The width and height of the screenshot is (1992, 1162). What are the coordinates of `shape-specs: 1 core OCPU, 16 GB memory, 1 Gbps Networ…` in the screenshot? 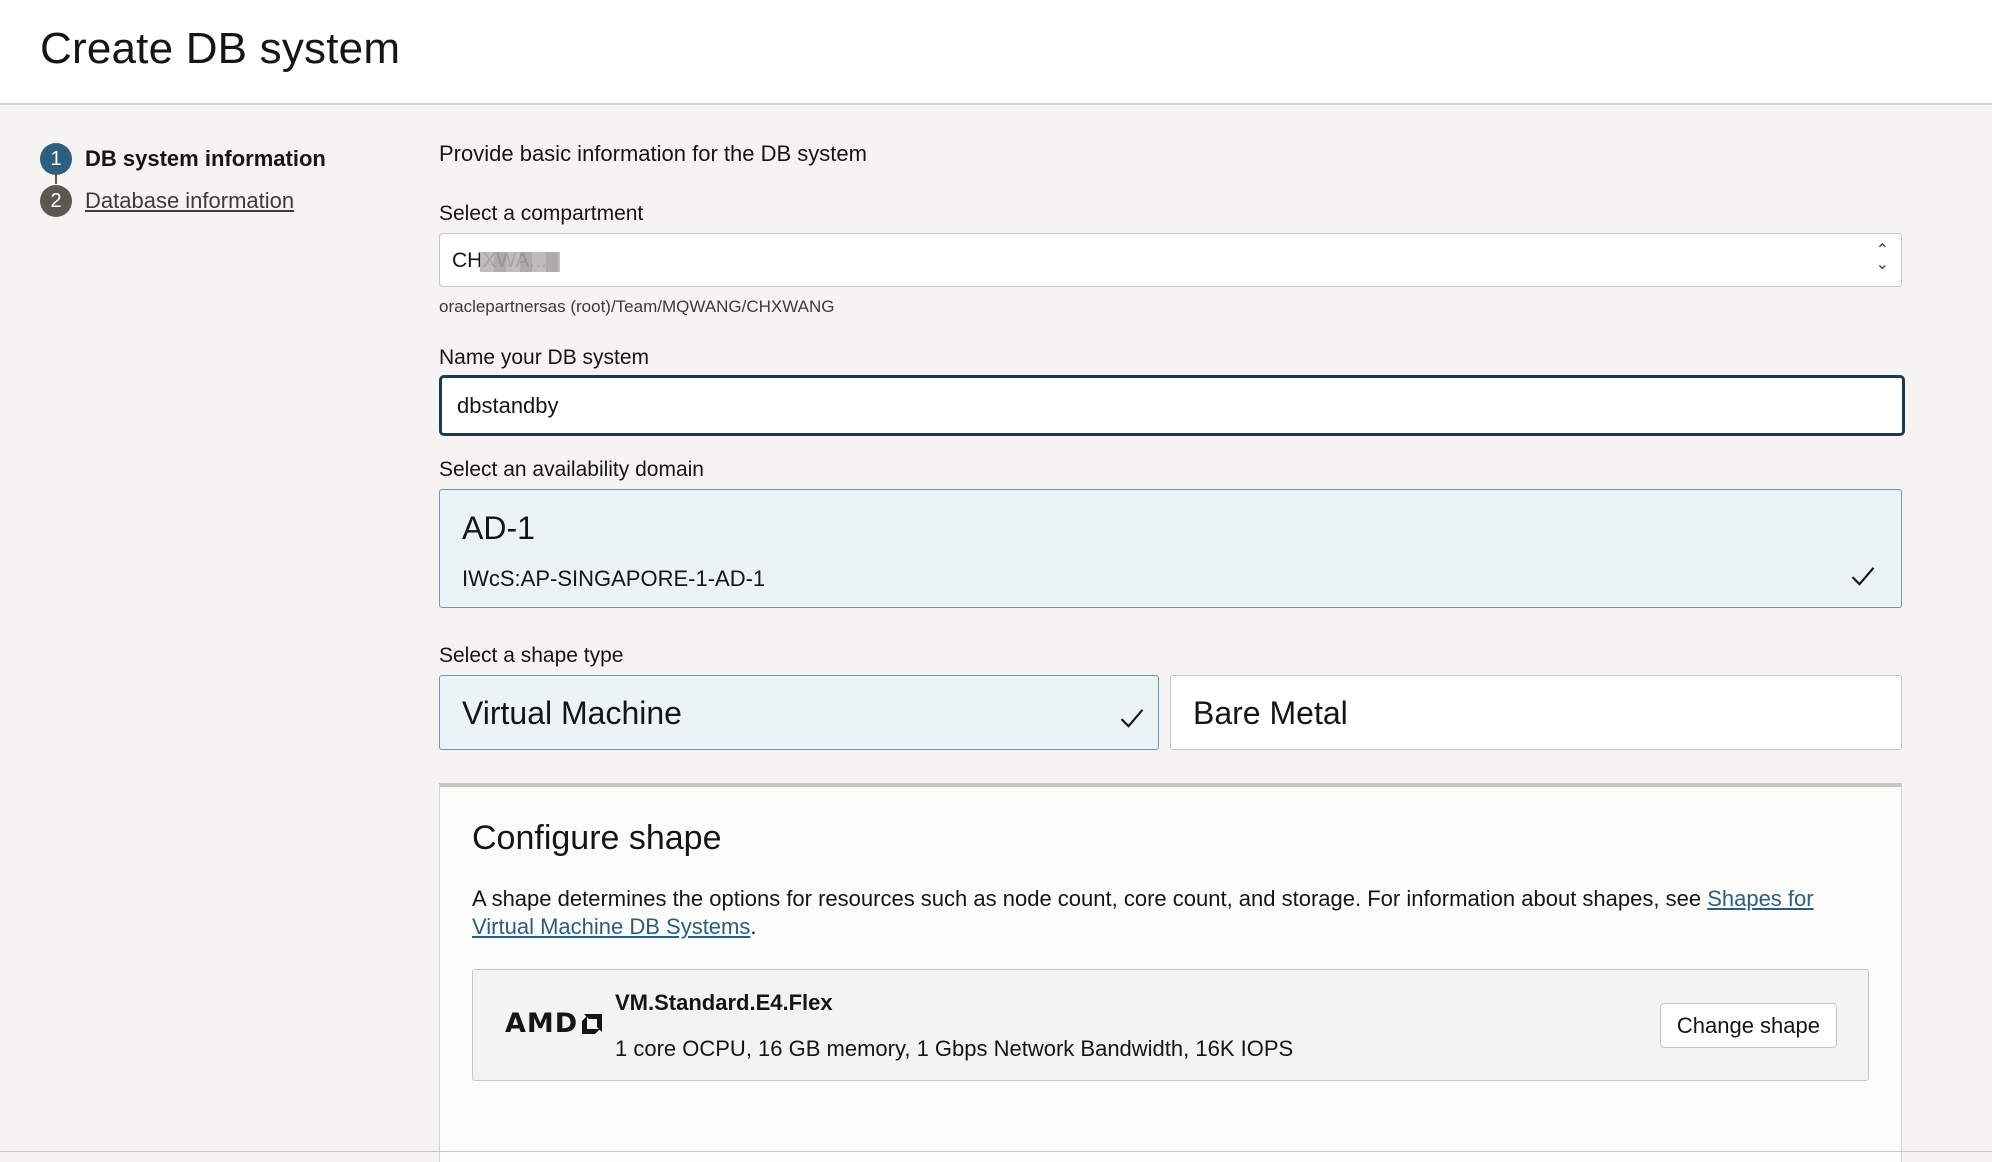 It's located at (954, 1048).